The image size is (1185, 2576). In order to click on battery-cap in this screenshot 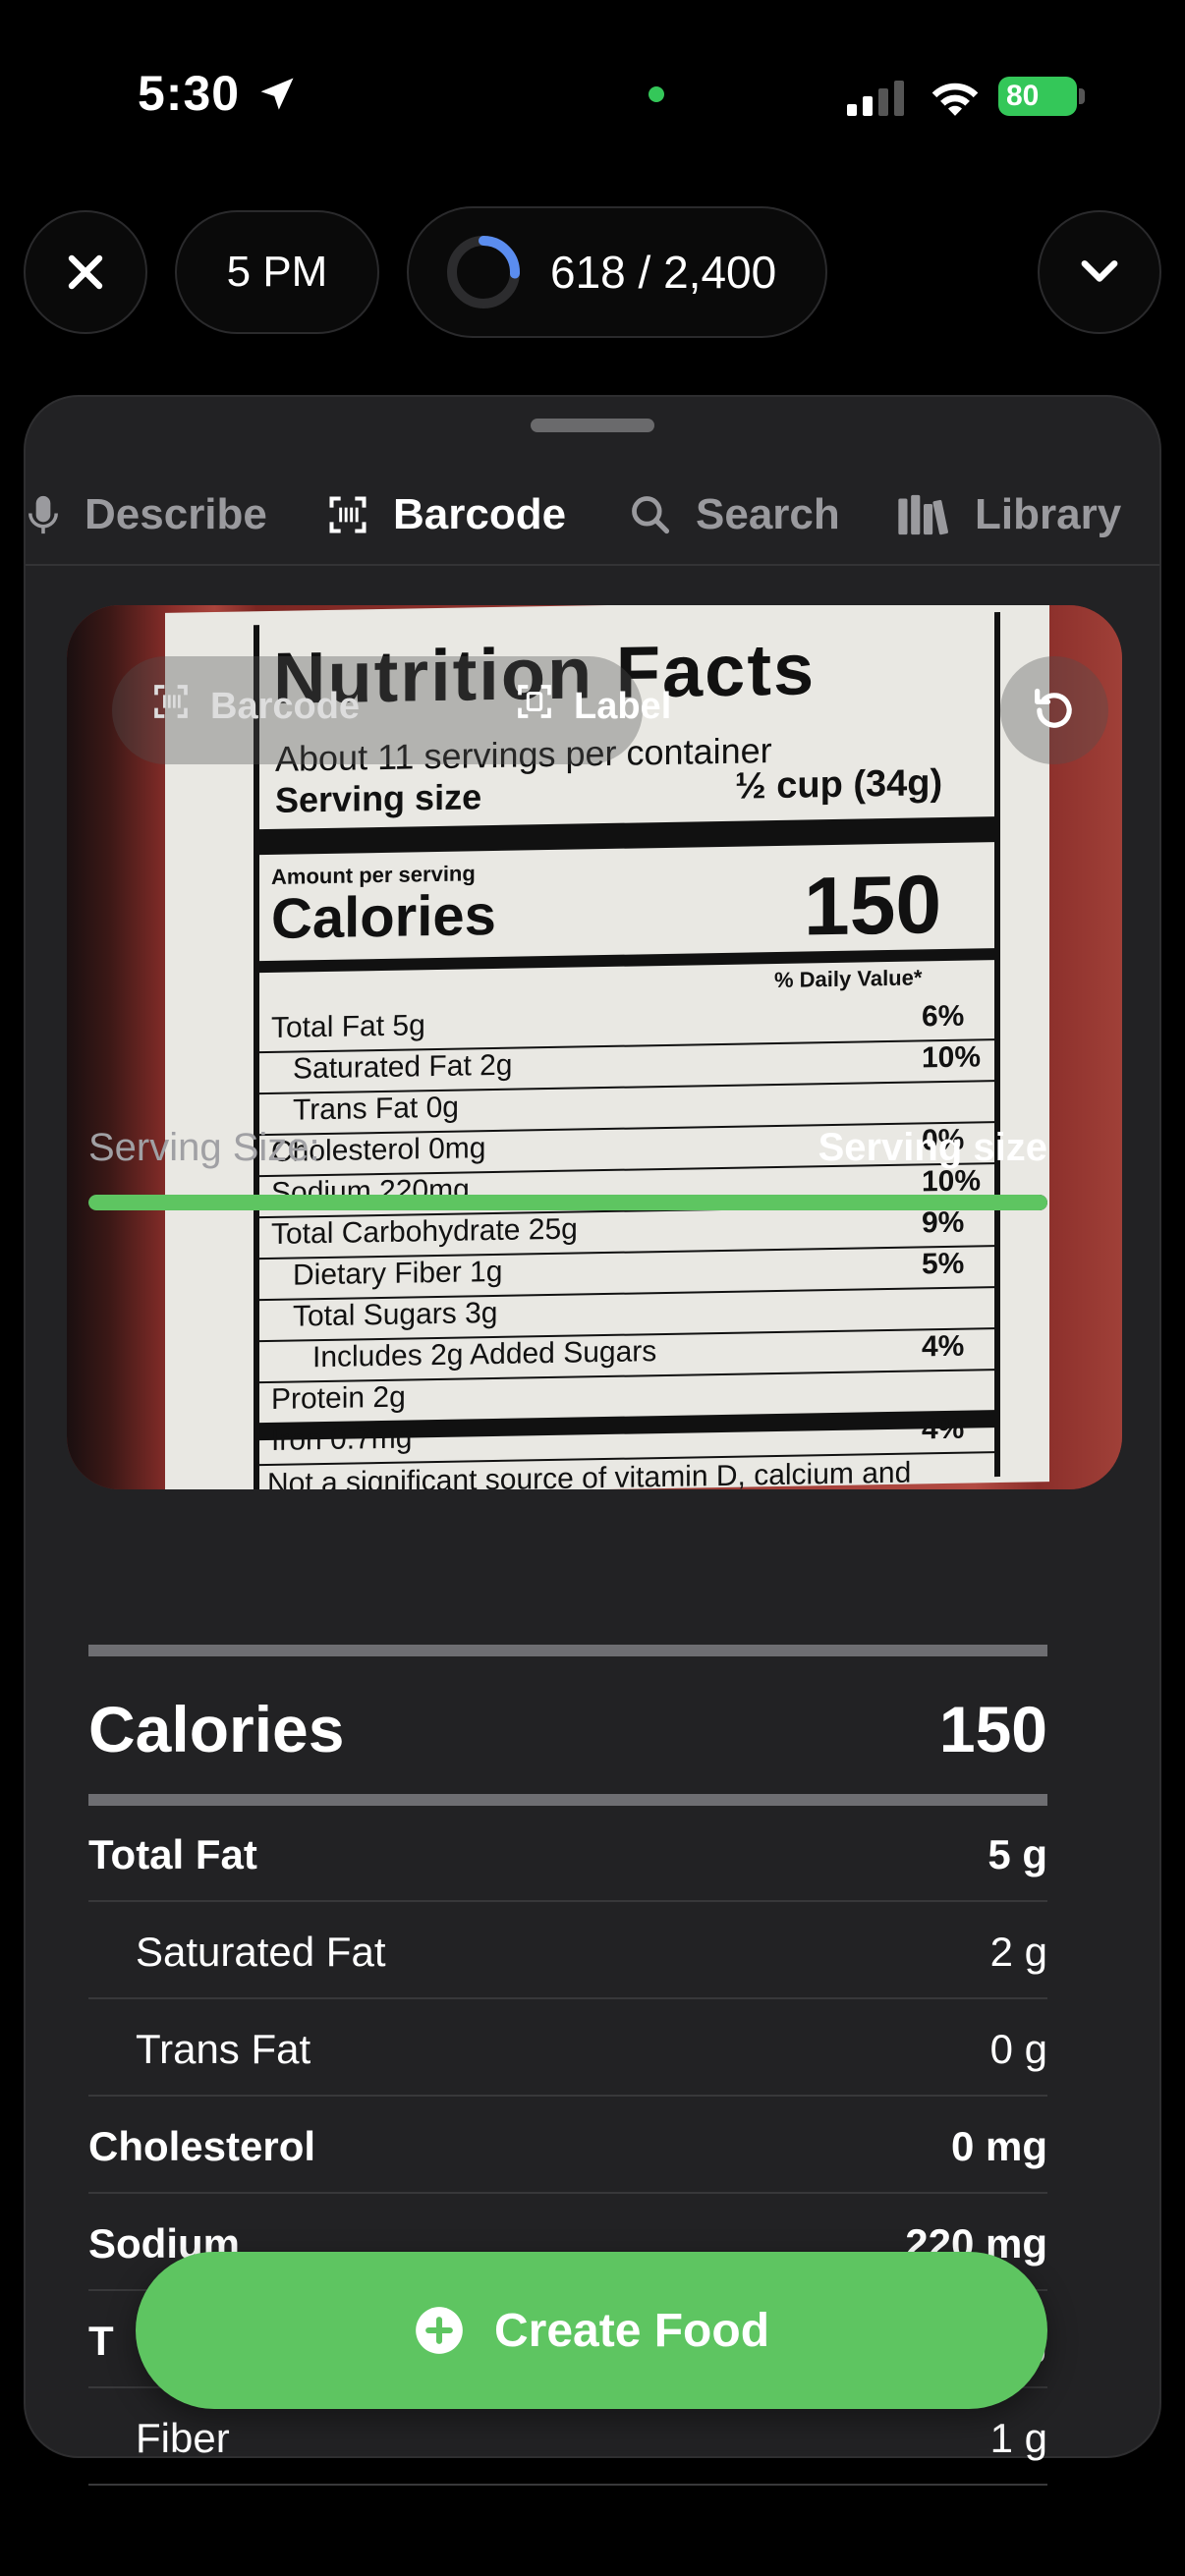, I will do `click(1082, 96)`.